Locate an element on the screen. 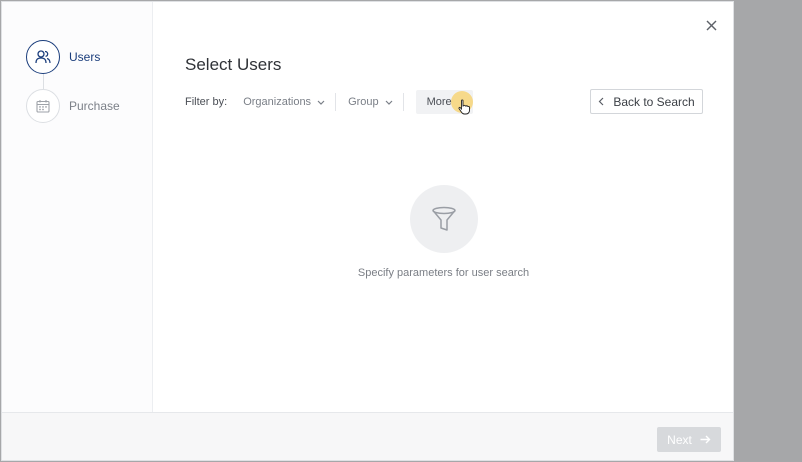  close-icon is located at coordinates (711, 25).